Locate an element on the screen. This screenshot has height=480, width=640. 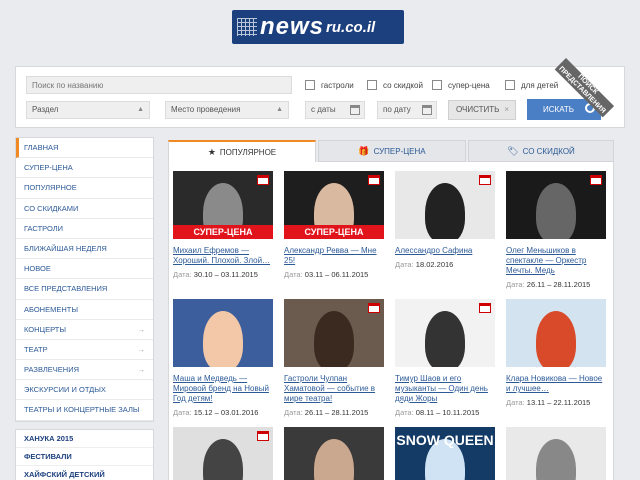
search-name-input is located at coordinates (161, 85).